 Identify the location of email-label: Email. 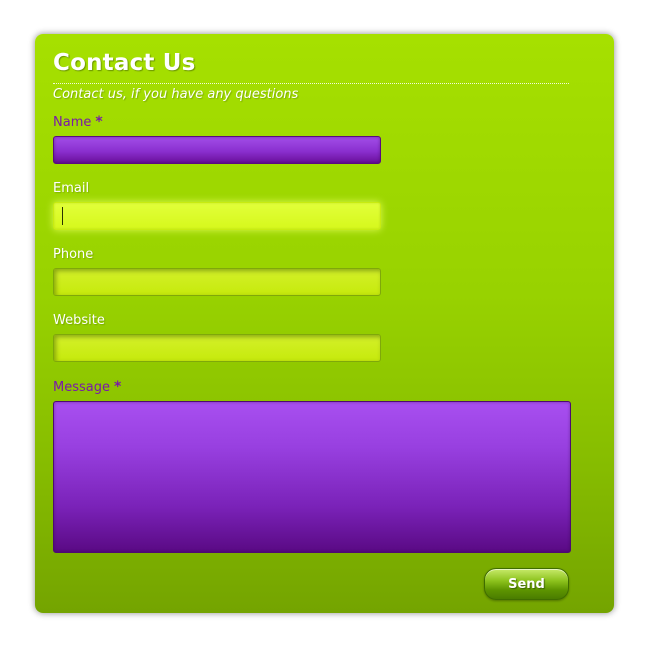
(71, 188).